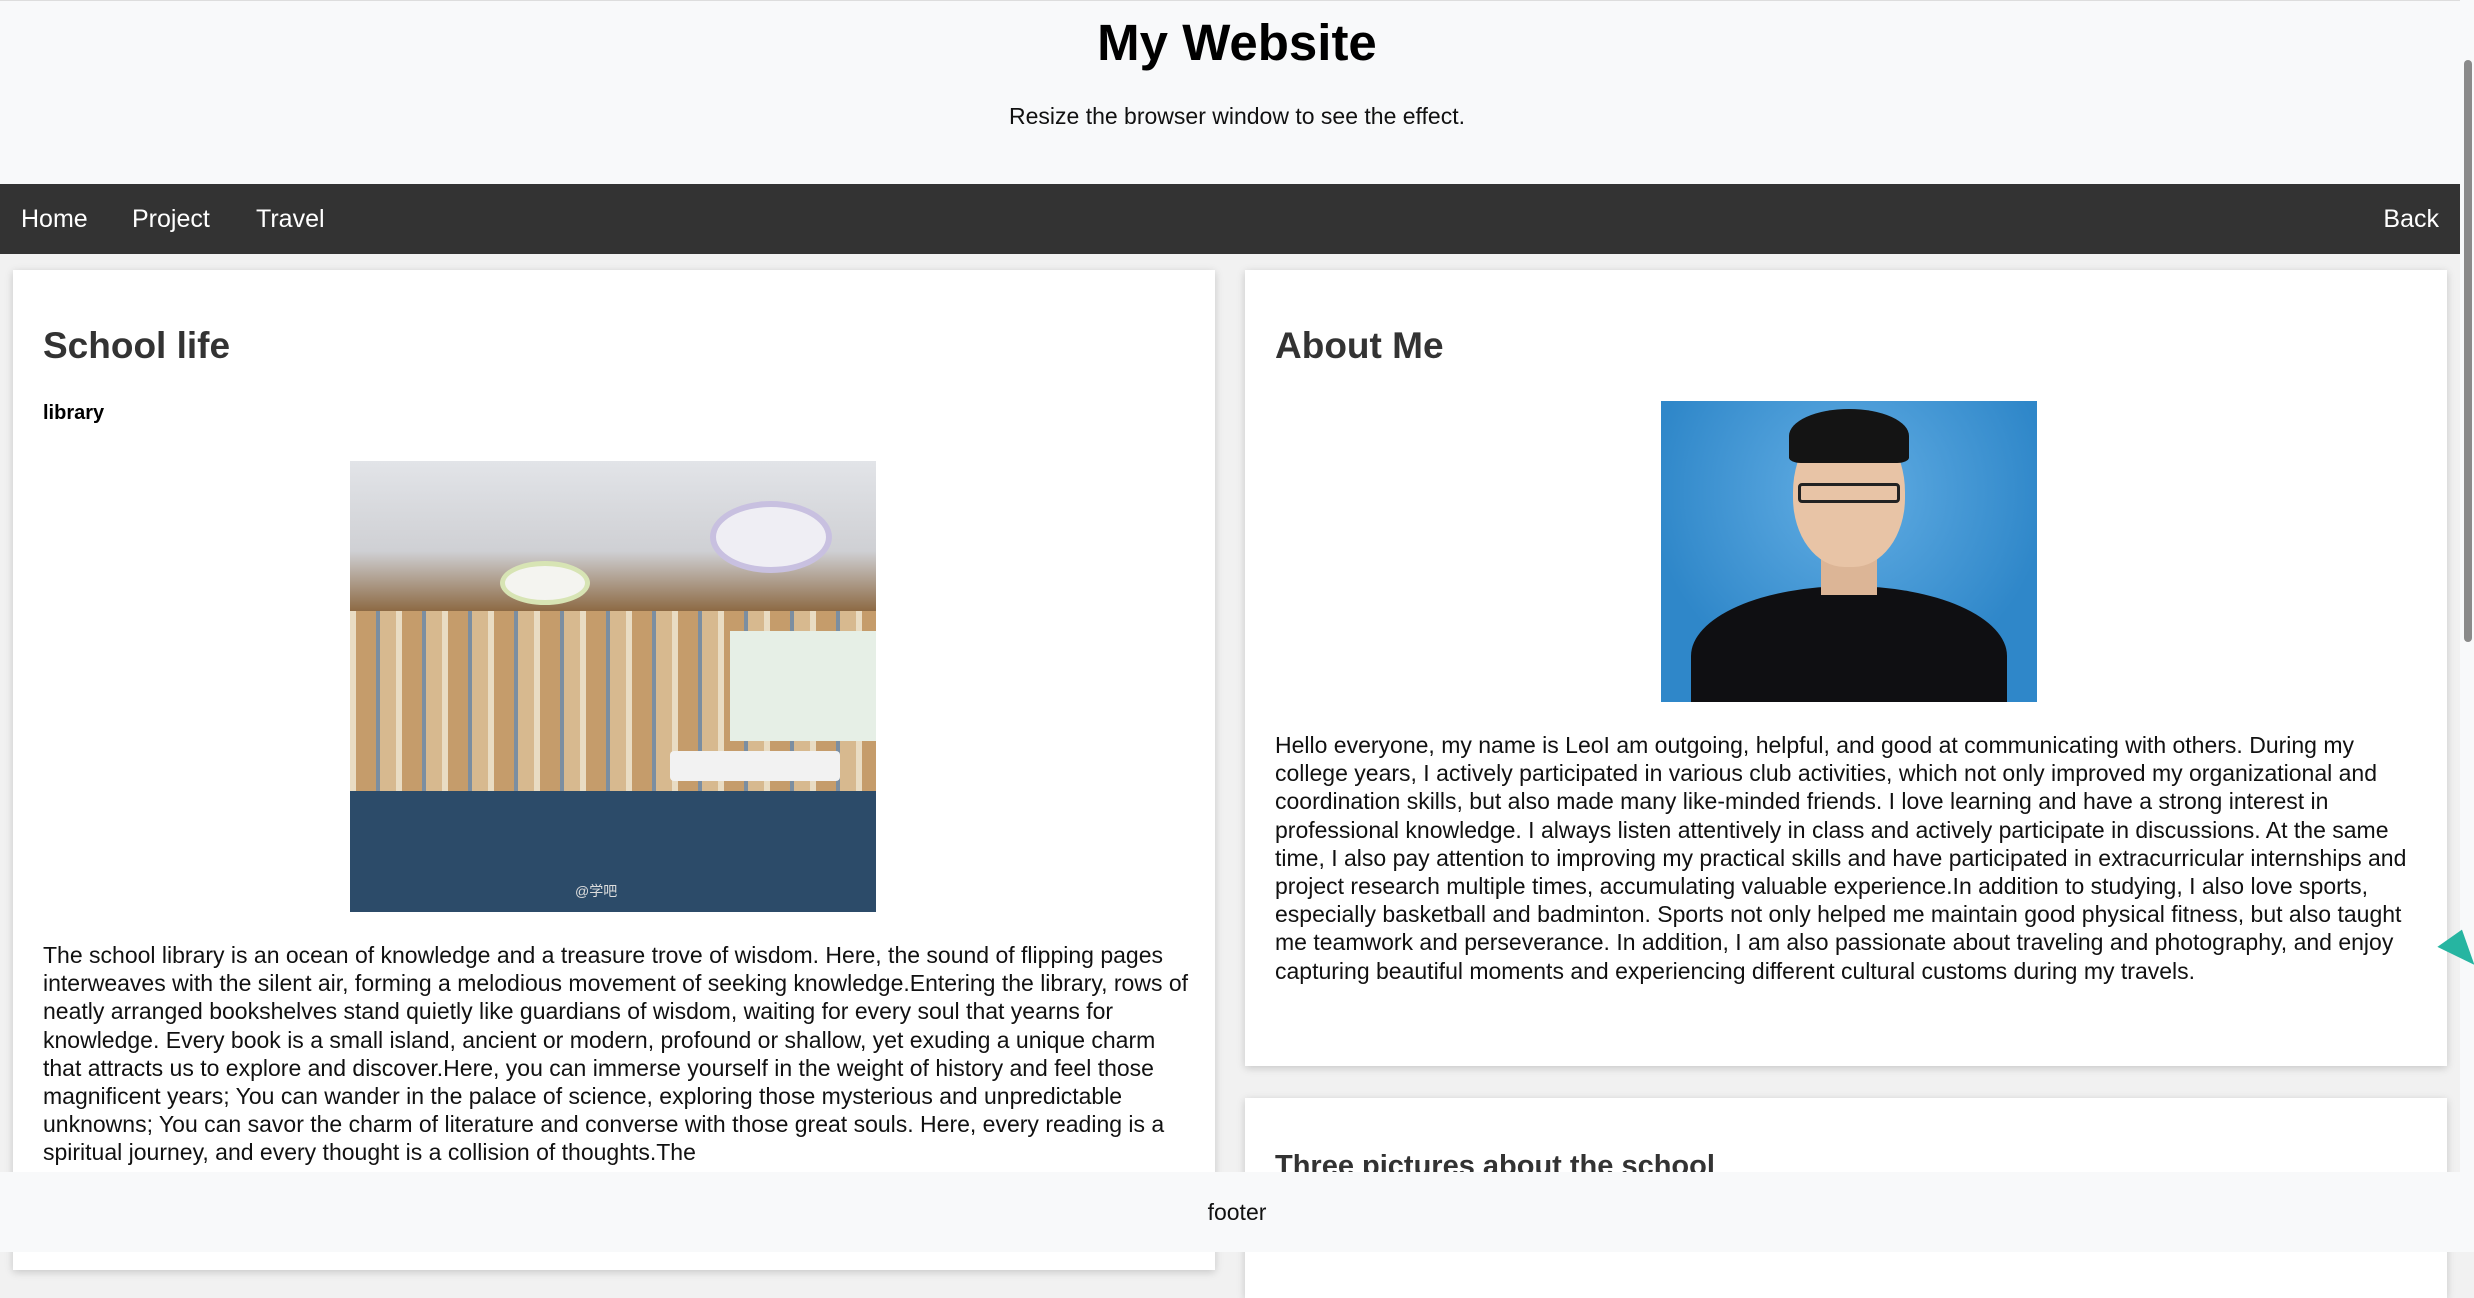 The image size is (2474, 1298). Describe the element at coordinates (803, 686) in the screenshot. I see `library-window` at that location.